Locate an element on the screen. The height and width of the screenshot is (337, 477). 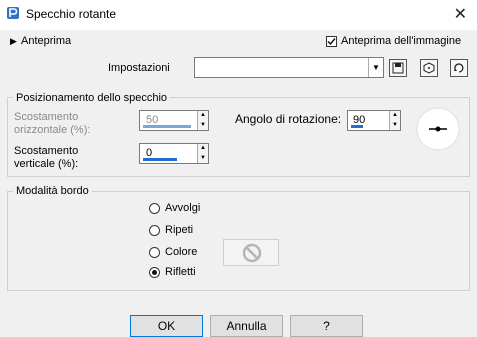
rotation-dial is located at coordinates (438, 129).